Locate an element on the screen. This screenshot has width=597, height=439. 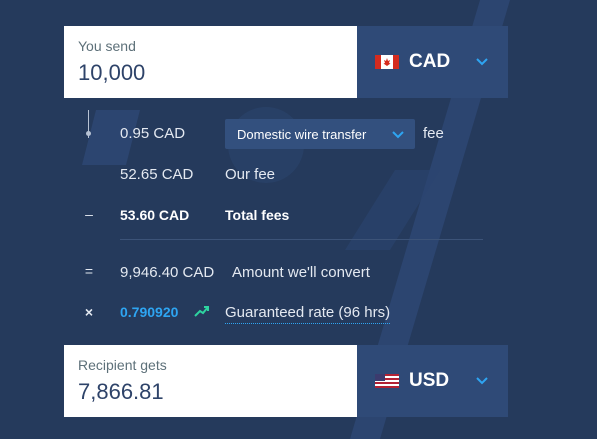
receive-currency-code: USD is located at coordinates (429, 380).